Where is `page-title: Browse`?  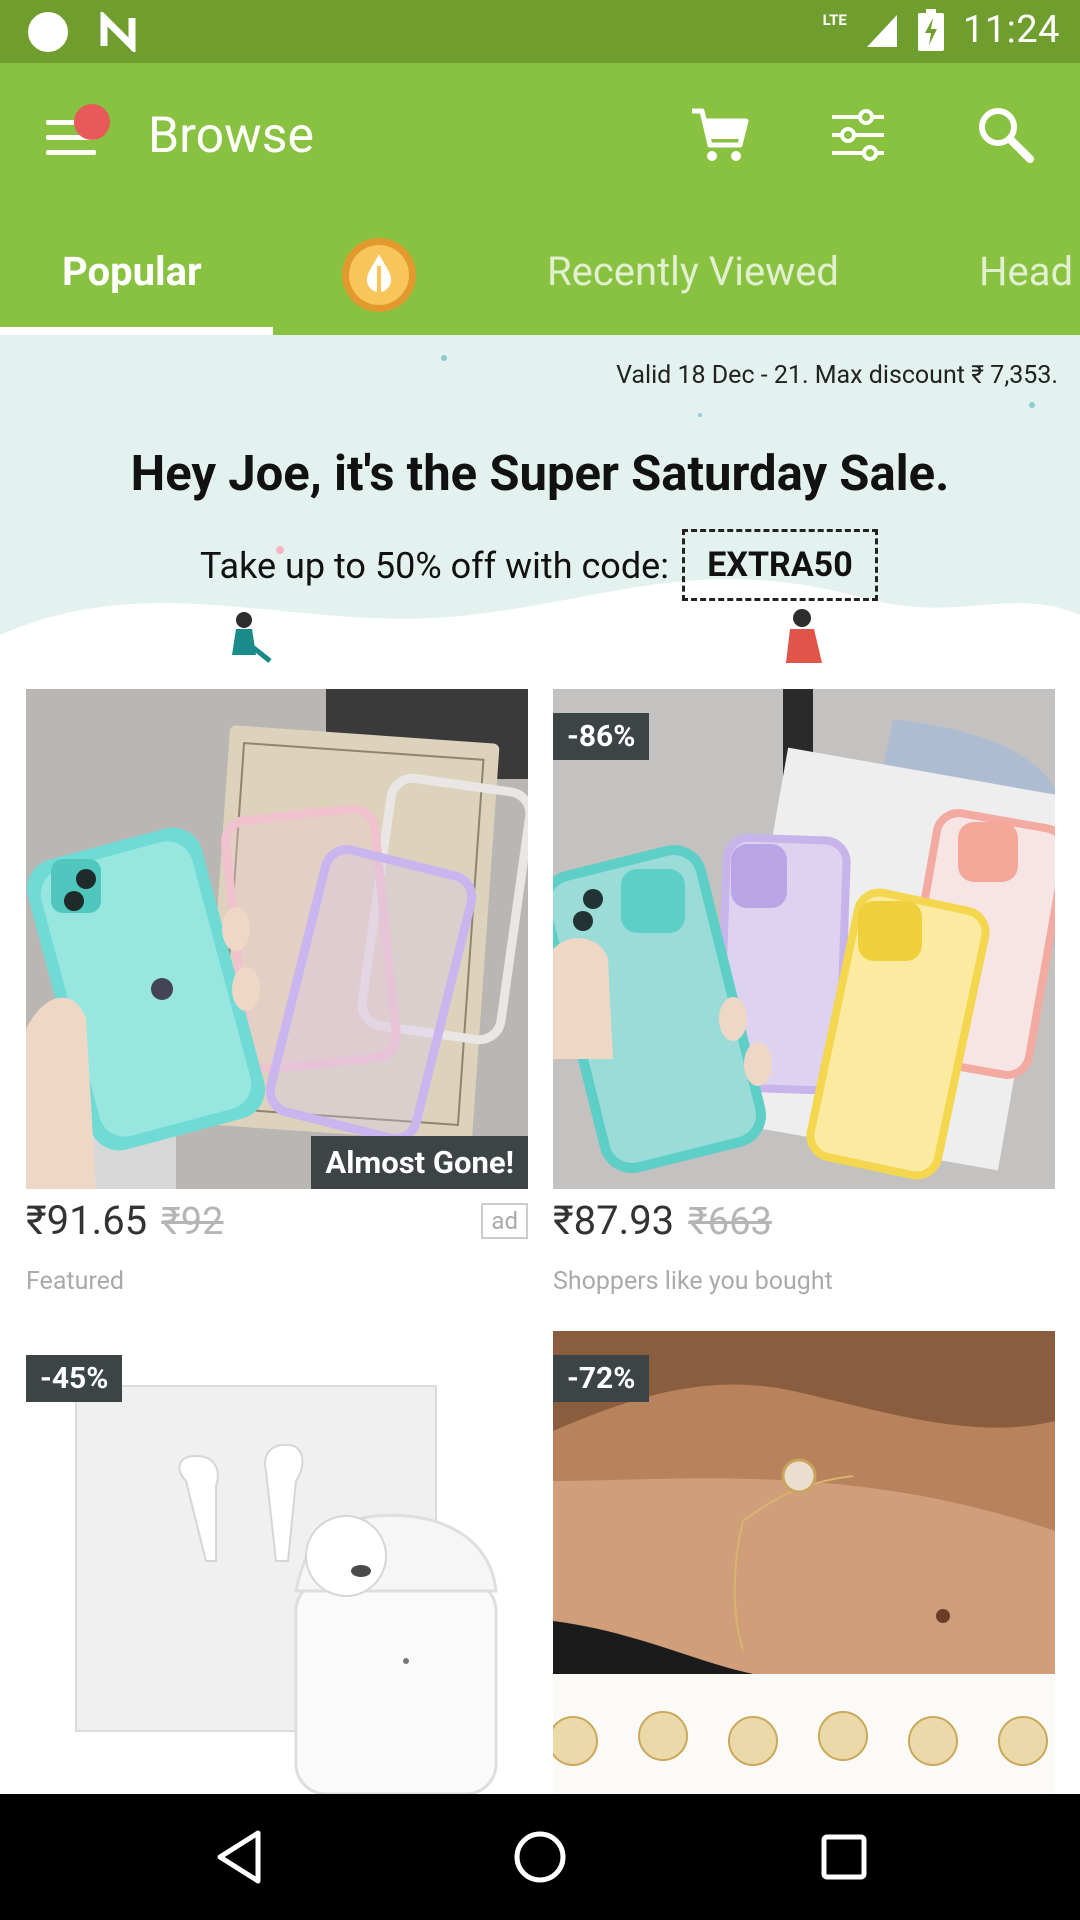 page-title: Browse is located at coordinates (231, 136).